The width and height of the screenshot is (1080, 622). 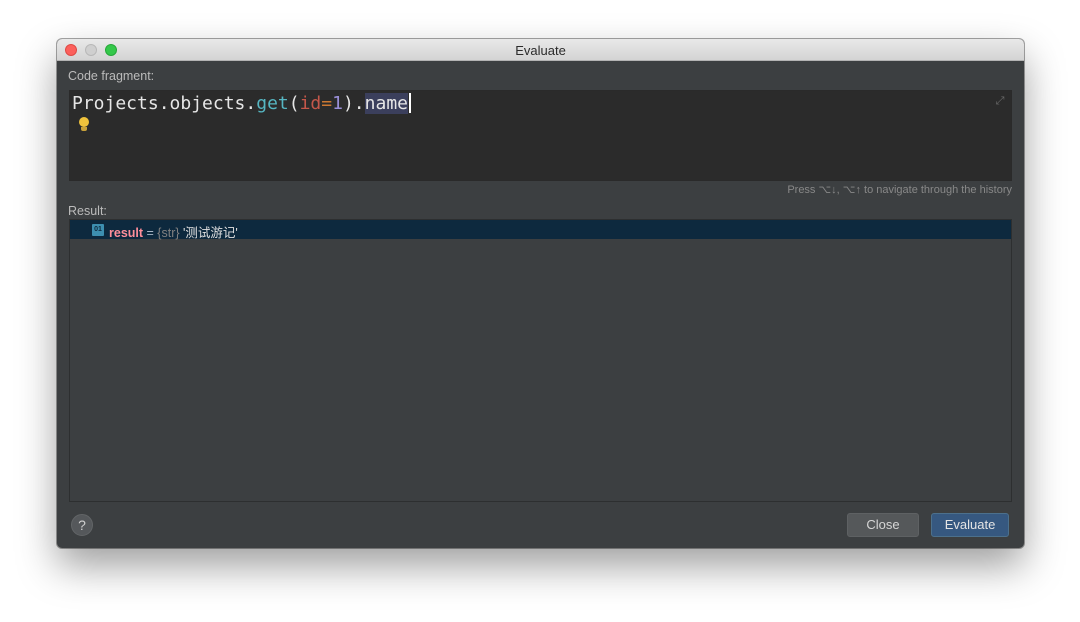 What do you see at coordinates (353, 103) in the screenshot?
I see `code-close-paren: ).` at bounding box center [353, 103].